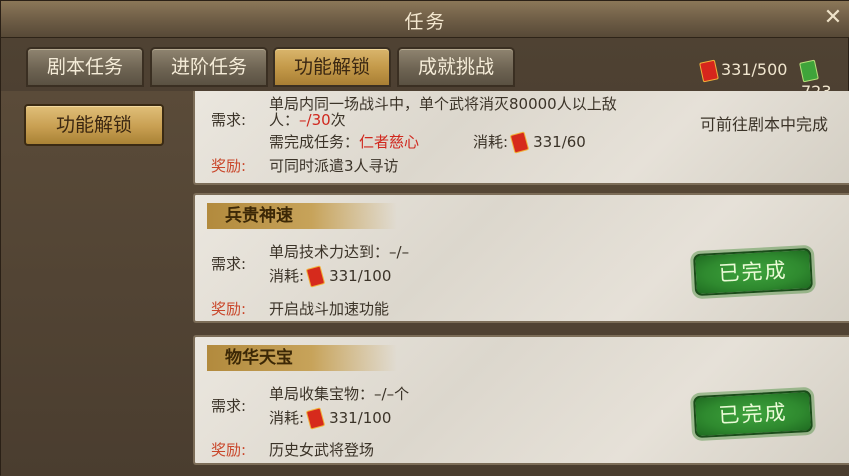 This screenshot has height=476, width=849. What do you see at coordinates (302, 216) in the screenshot?
I see `mission-title: 兵贵神速` at bounding box center [302, 216].